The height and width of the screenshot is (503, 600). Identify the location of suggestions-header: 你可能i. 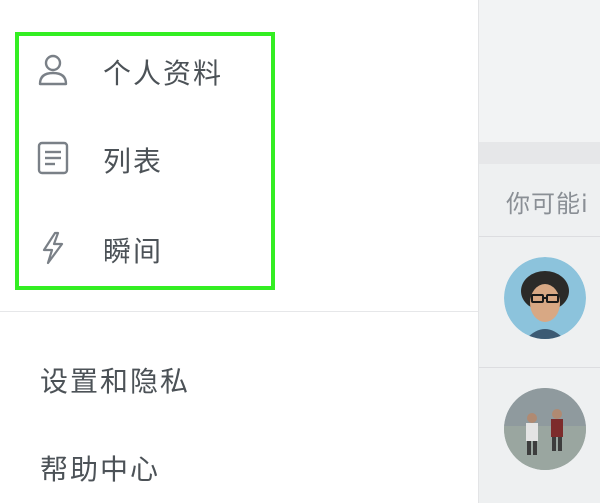
(539, 200).